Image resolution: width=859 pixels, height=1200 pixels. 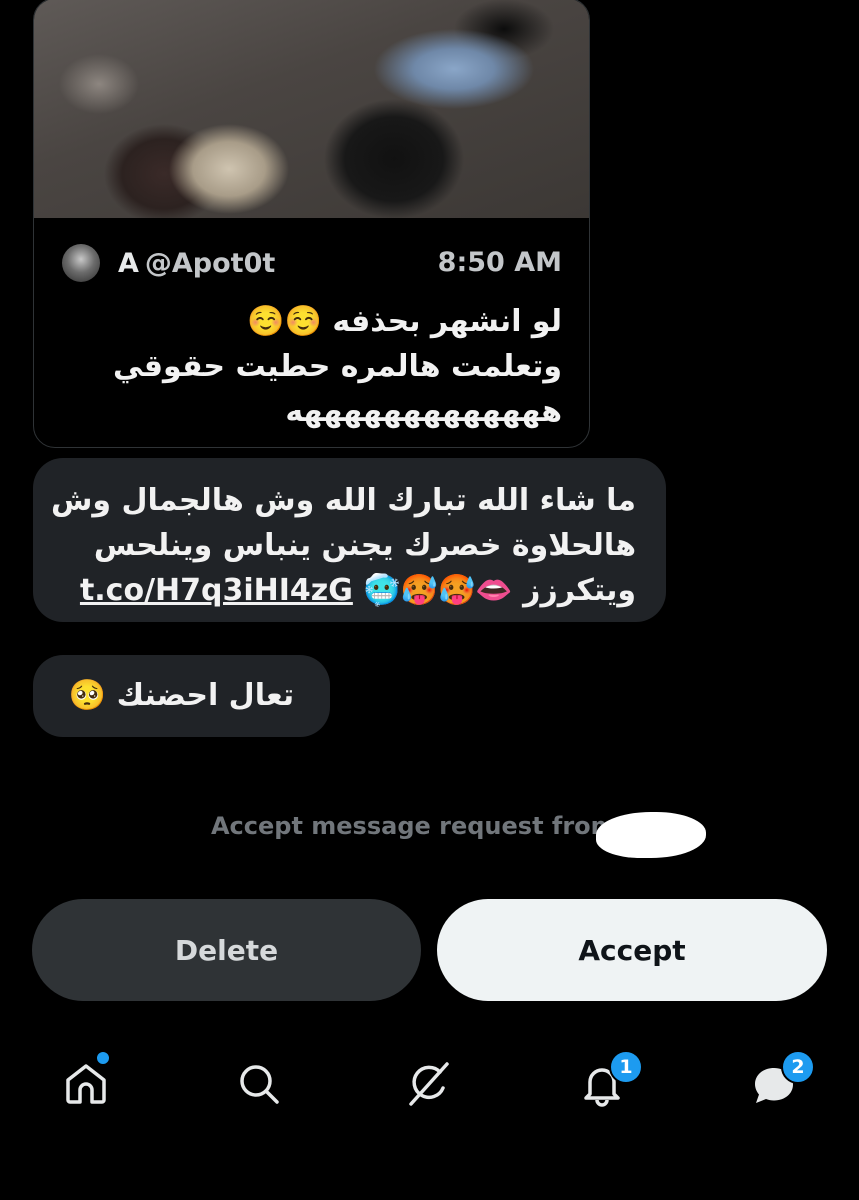 I want to click on quoted-tweet-line: هههههههههههههه, so click(x=423, y=411).